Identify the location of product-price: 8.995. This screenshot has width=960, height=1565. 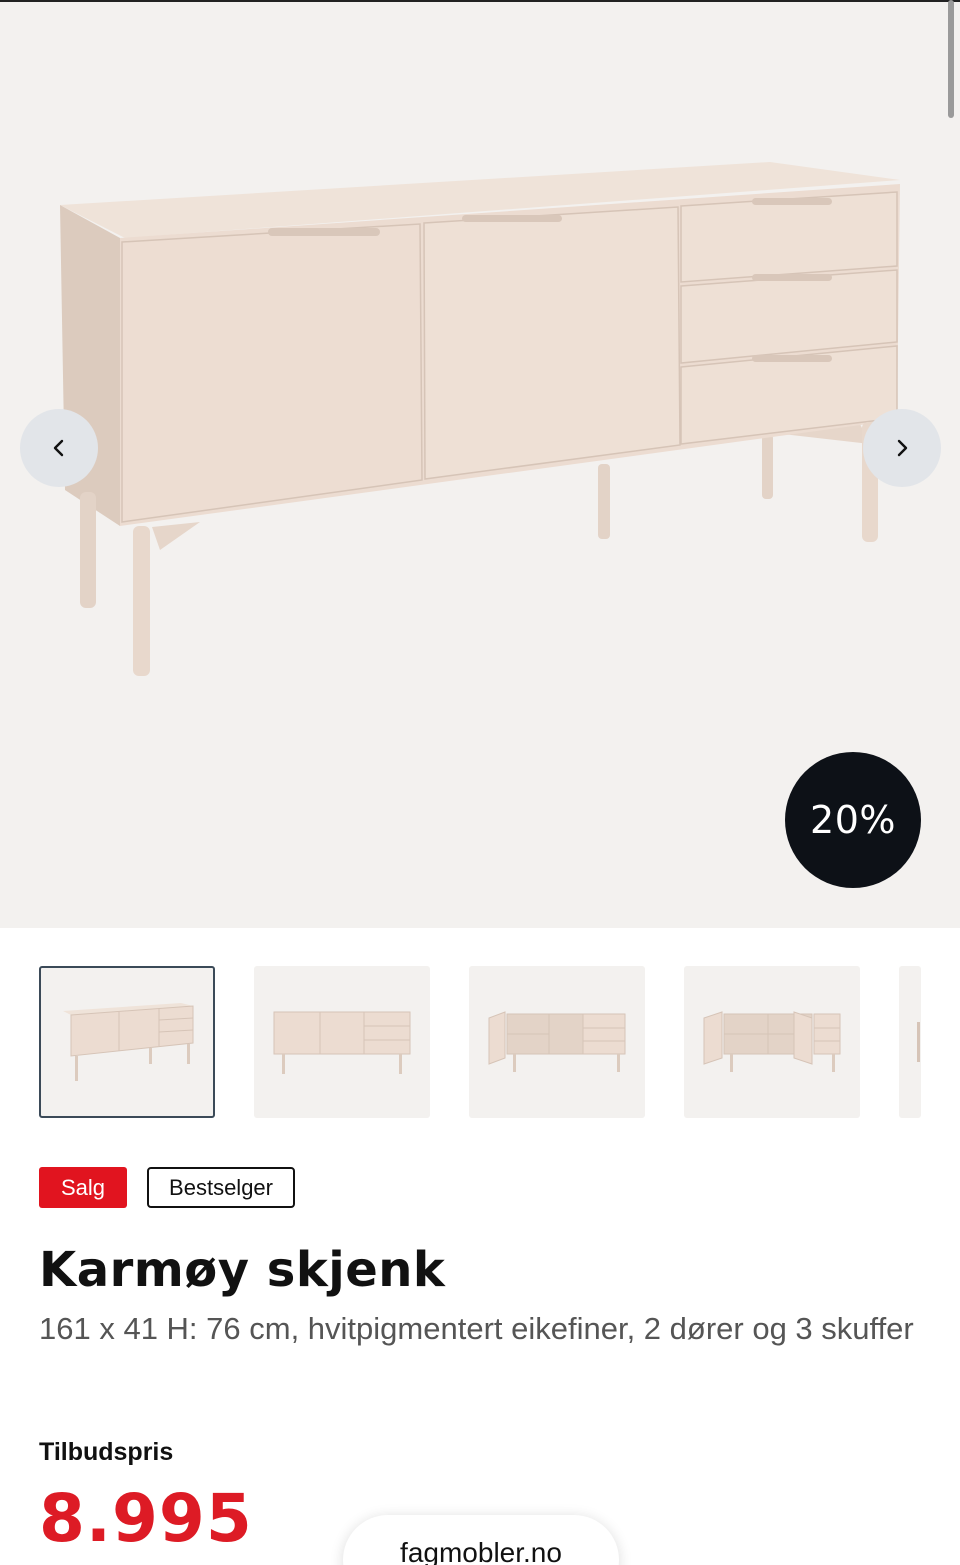
(146, 1518).